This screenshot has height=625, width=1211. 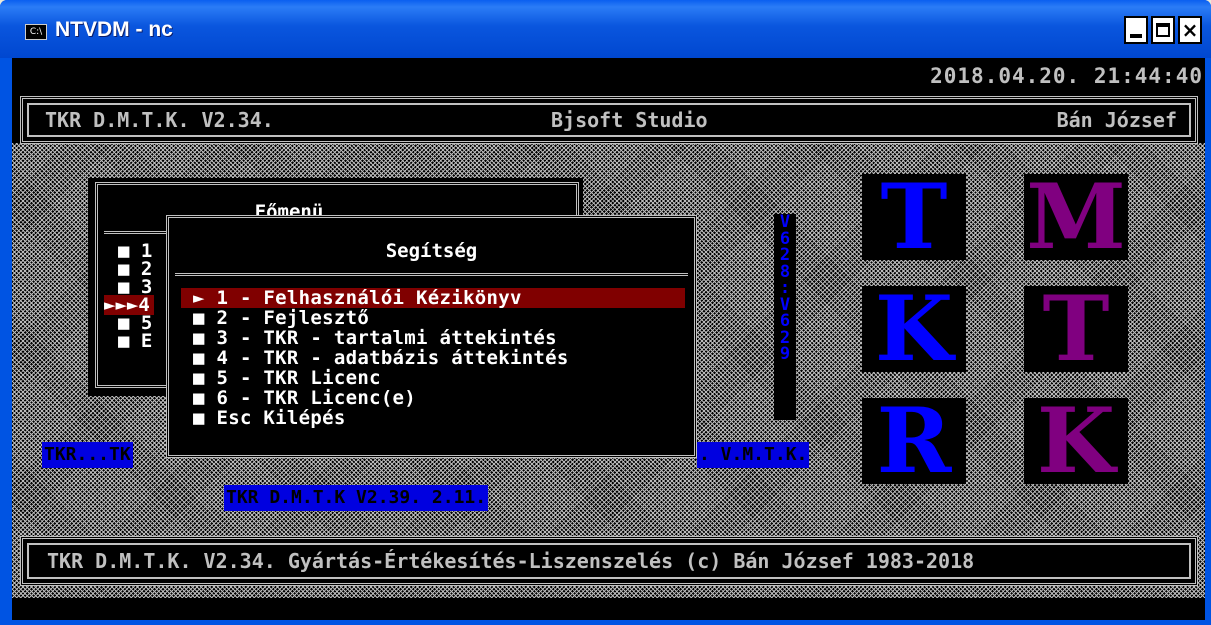 What do you see at coordinates (135, 341) in the screenshot?
I see `main-menu-item: ■ E` at bounding box center [135, 341].